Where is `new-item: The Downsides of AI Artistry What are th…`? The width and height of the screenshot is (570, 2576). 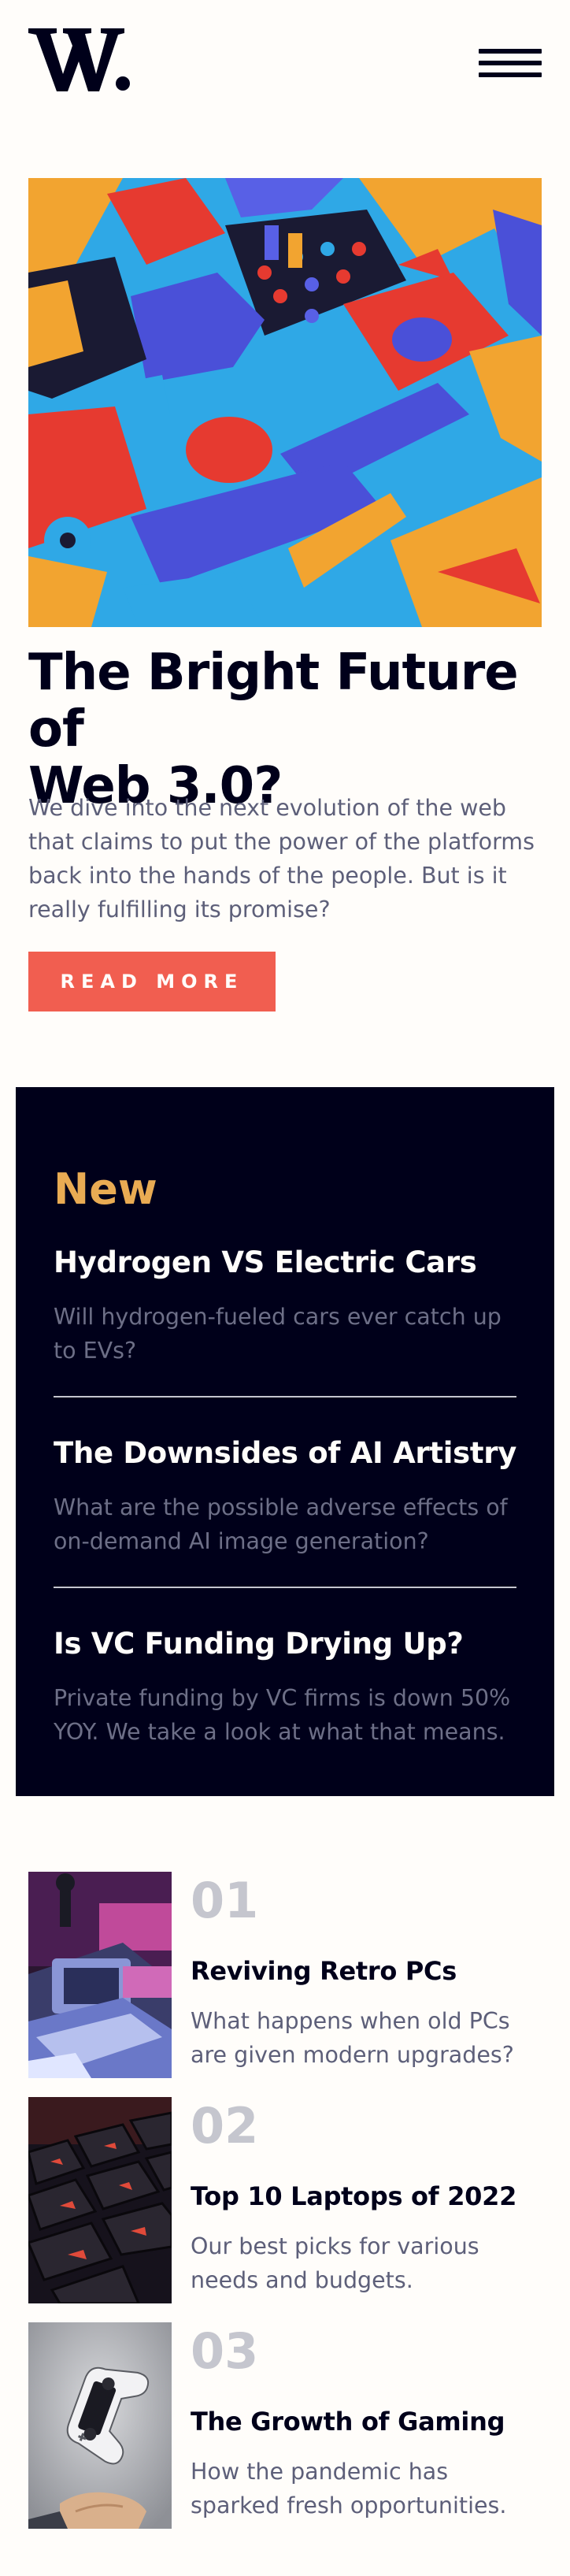 new-item: The Downsides of AI Artistry What are th… is located at coordinates (285, 1496).